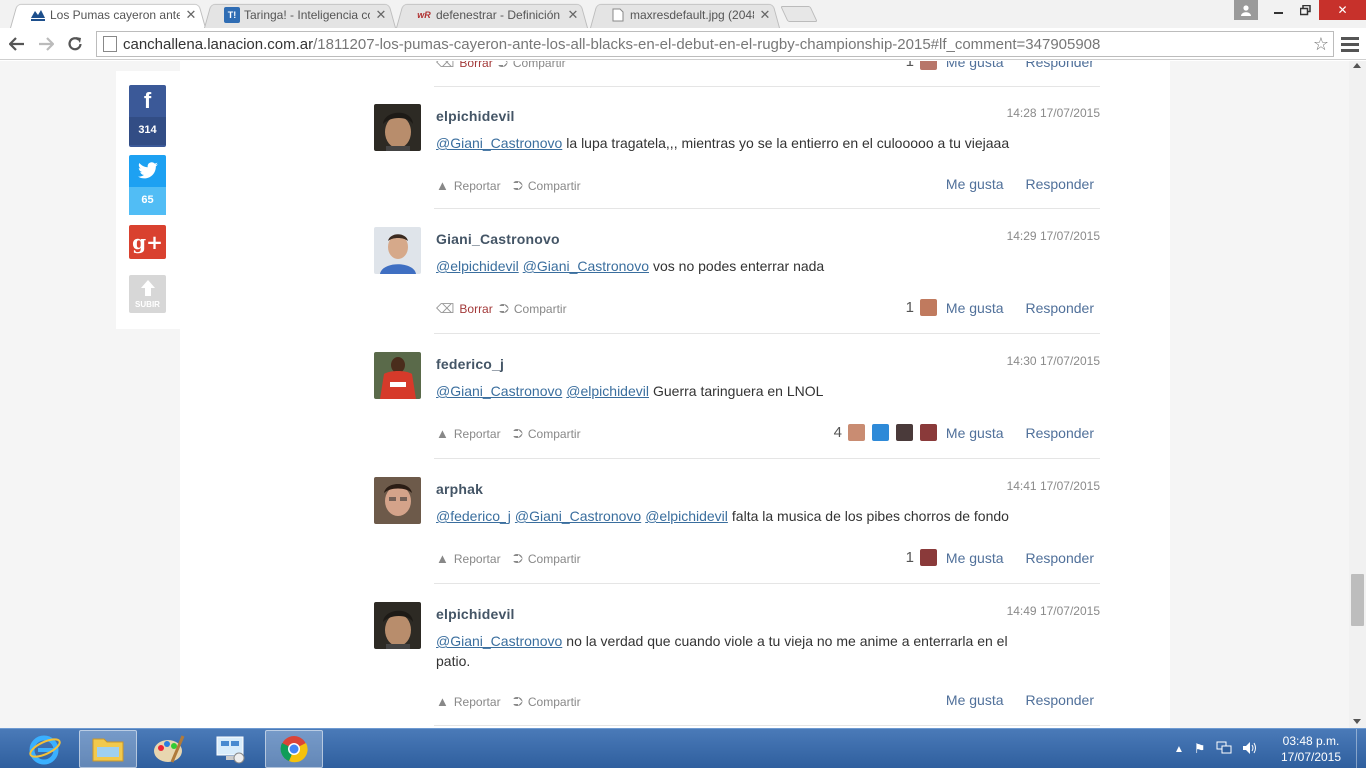 Image resolution: width=1366 pixels, height=768 pixels. Describe the element at coordinates (1224, 749) in the screenshot. I see `network-icon` at that location.